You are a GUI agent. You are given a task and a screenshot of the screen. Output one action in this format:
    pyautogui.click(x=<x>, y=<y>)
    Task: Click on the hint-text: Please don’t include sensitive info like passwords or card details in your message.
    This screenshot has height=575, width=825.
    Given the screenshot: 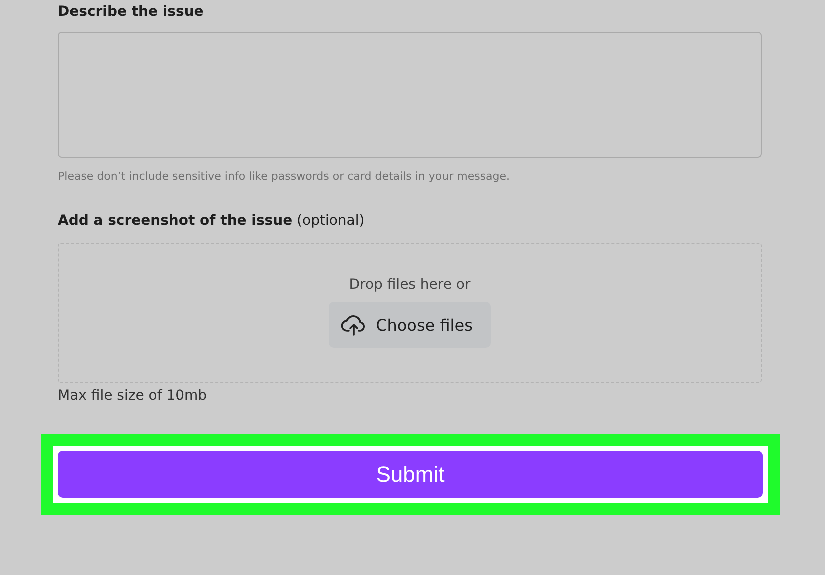 What is the action you would take?
    pyautogui.click(x=285, y=176)
    